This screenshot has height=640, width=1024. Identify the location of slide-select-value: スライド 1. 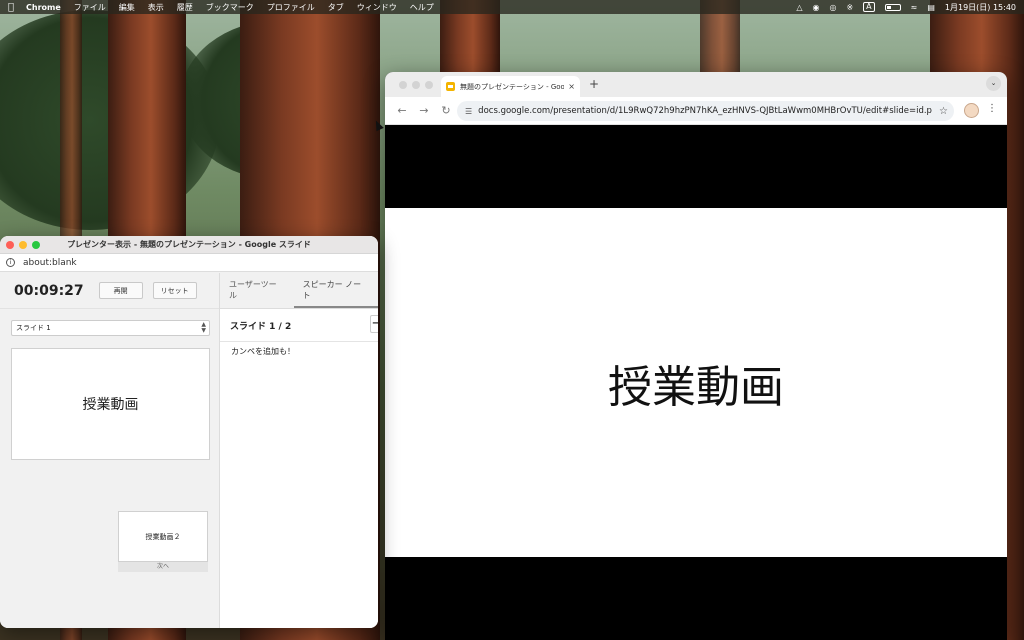
(33, 328).